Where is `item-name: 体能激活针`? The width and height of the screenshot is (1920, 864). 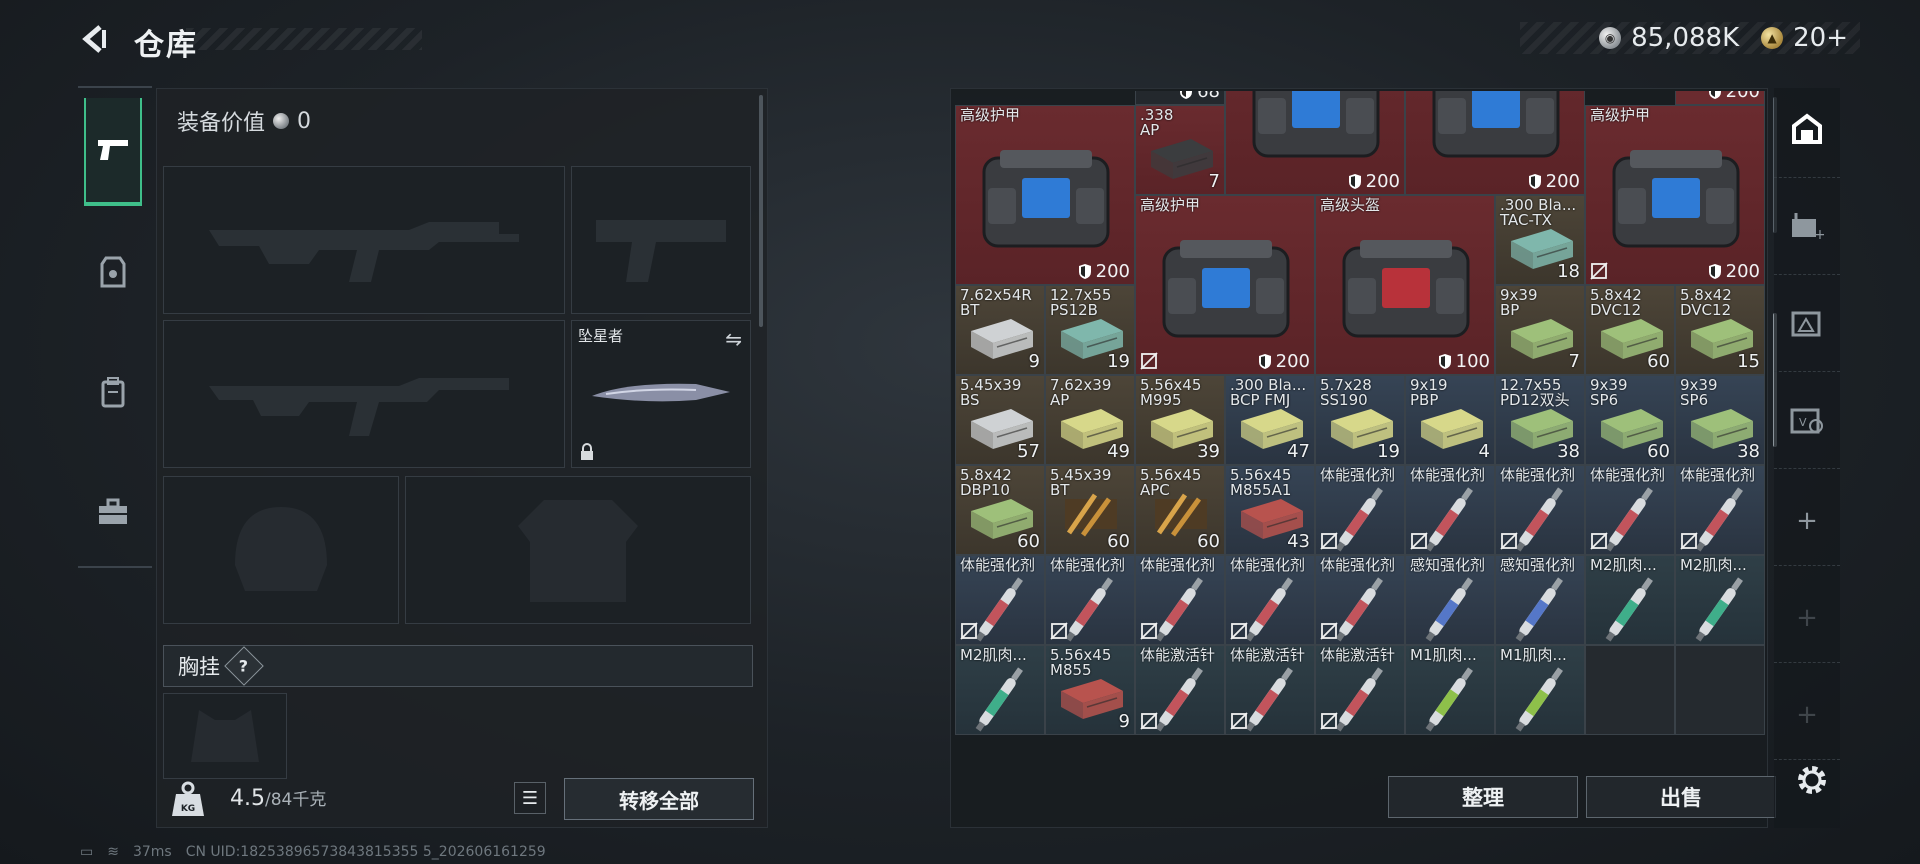
item-name: 体能激活针 is located at coordinates (1178, 655).